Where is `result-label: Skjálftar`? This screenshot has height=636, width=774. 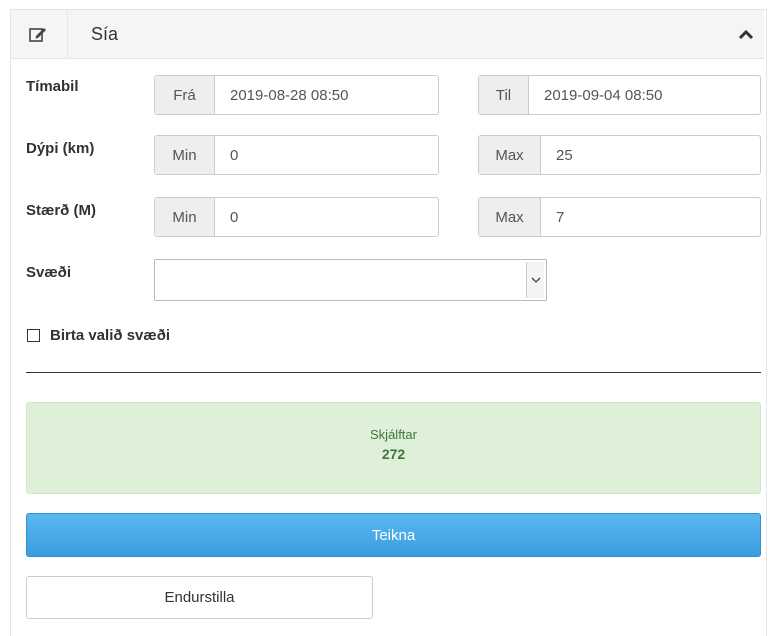
result-label: Skjálftar is located at coordinates (393, 434).